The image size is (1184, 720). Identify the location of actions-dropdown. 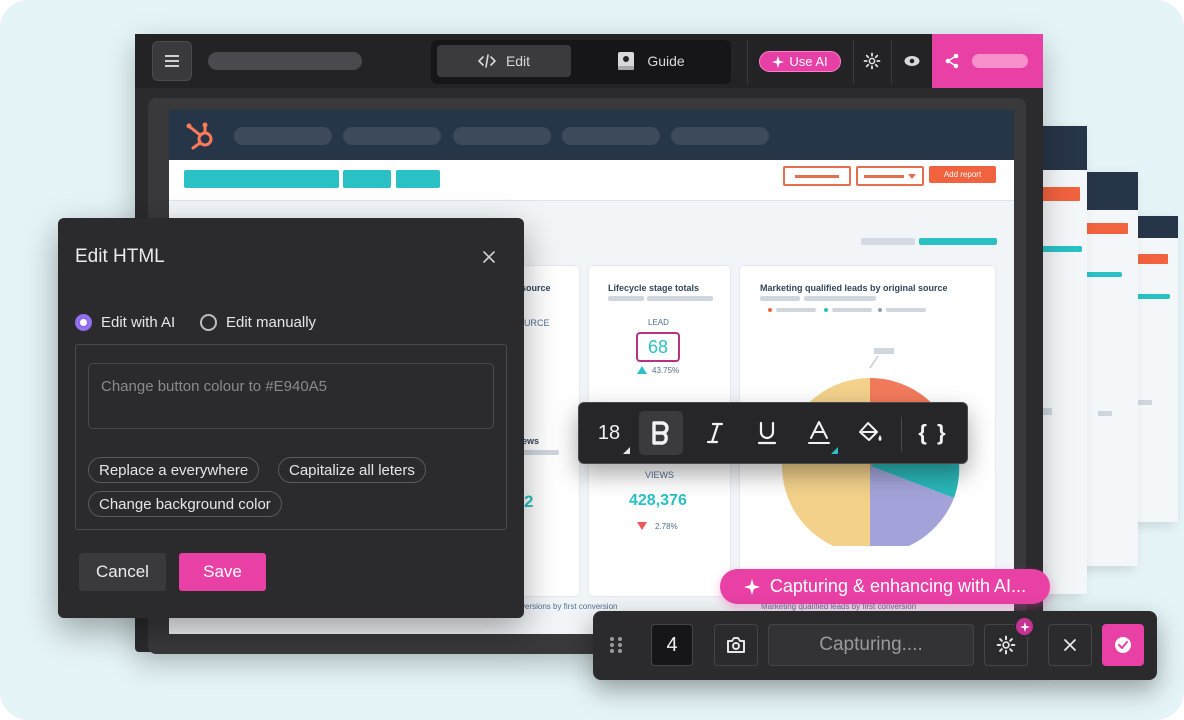
(890, 176).